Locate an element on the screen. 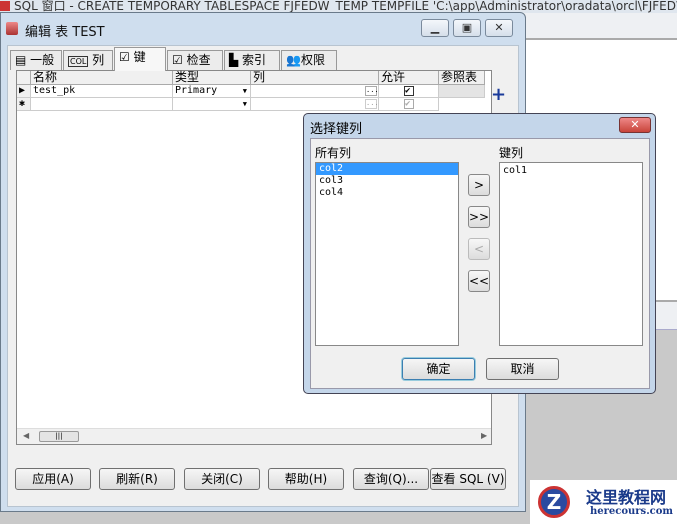  watermark-url: herecours.com is located at coordinates (632, 511).